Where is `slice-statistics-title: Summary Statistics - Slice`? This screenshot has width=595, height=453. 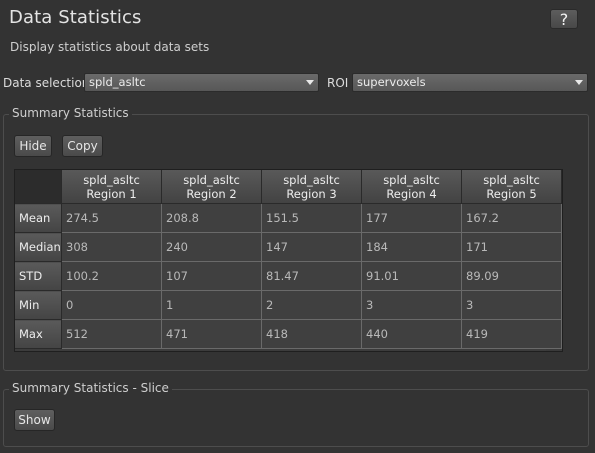 slice-statistics-title: Summary Statistics - Slice is located at coordinates (90, 388).